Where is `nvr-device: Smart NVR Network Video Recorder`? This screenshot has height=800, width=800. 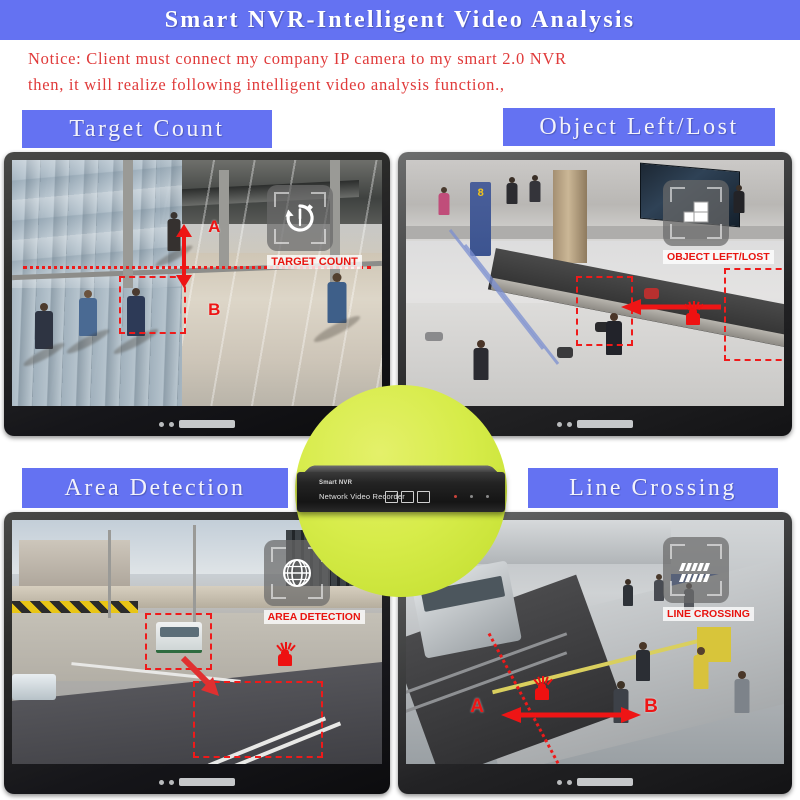
nvr-device: Smart NVR Network Video Recorder is located at coordinates (401, 489).